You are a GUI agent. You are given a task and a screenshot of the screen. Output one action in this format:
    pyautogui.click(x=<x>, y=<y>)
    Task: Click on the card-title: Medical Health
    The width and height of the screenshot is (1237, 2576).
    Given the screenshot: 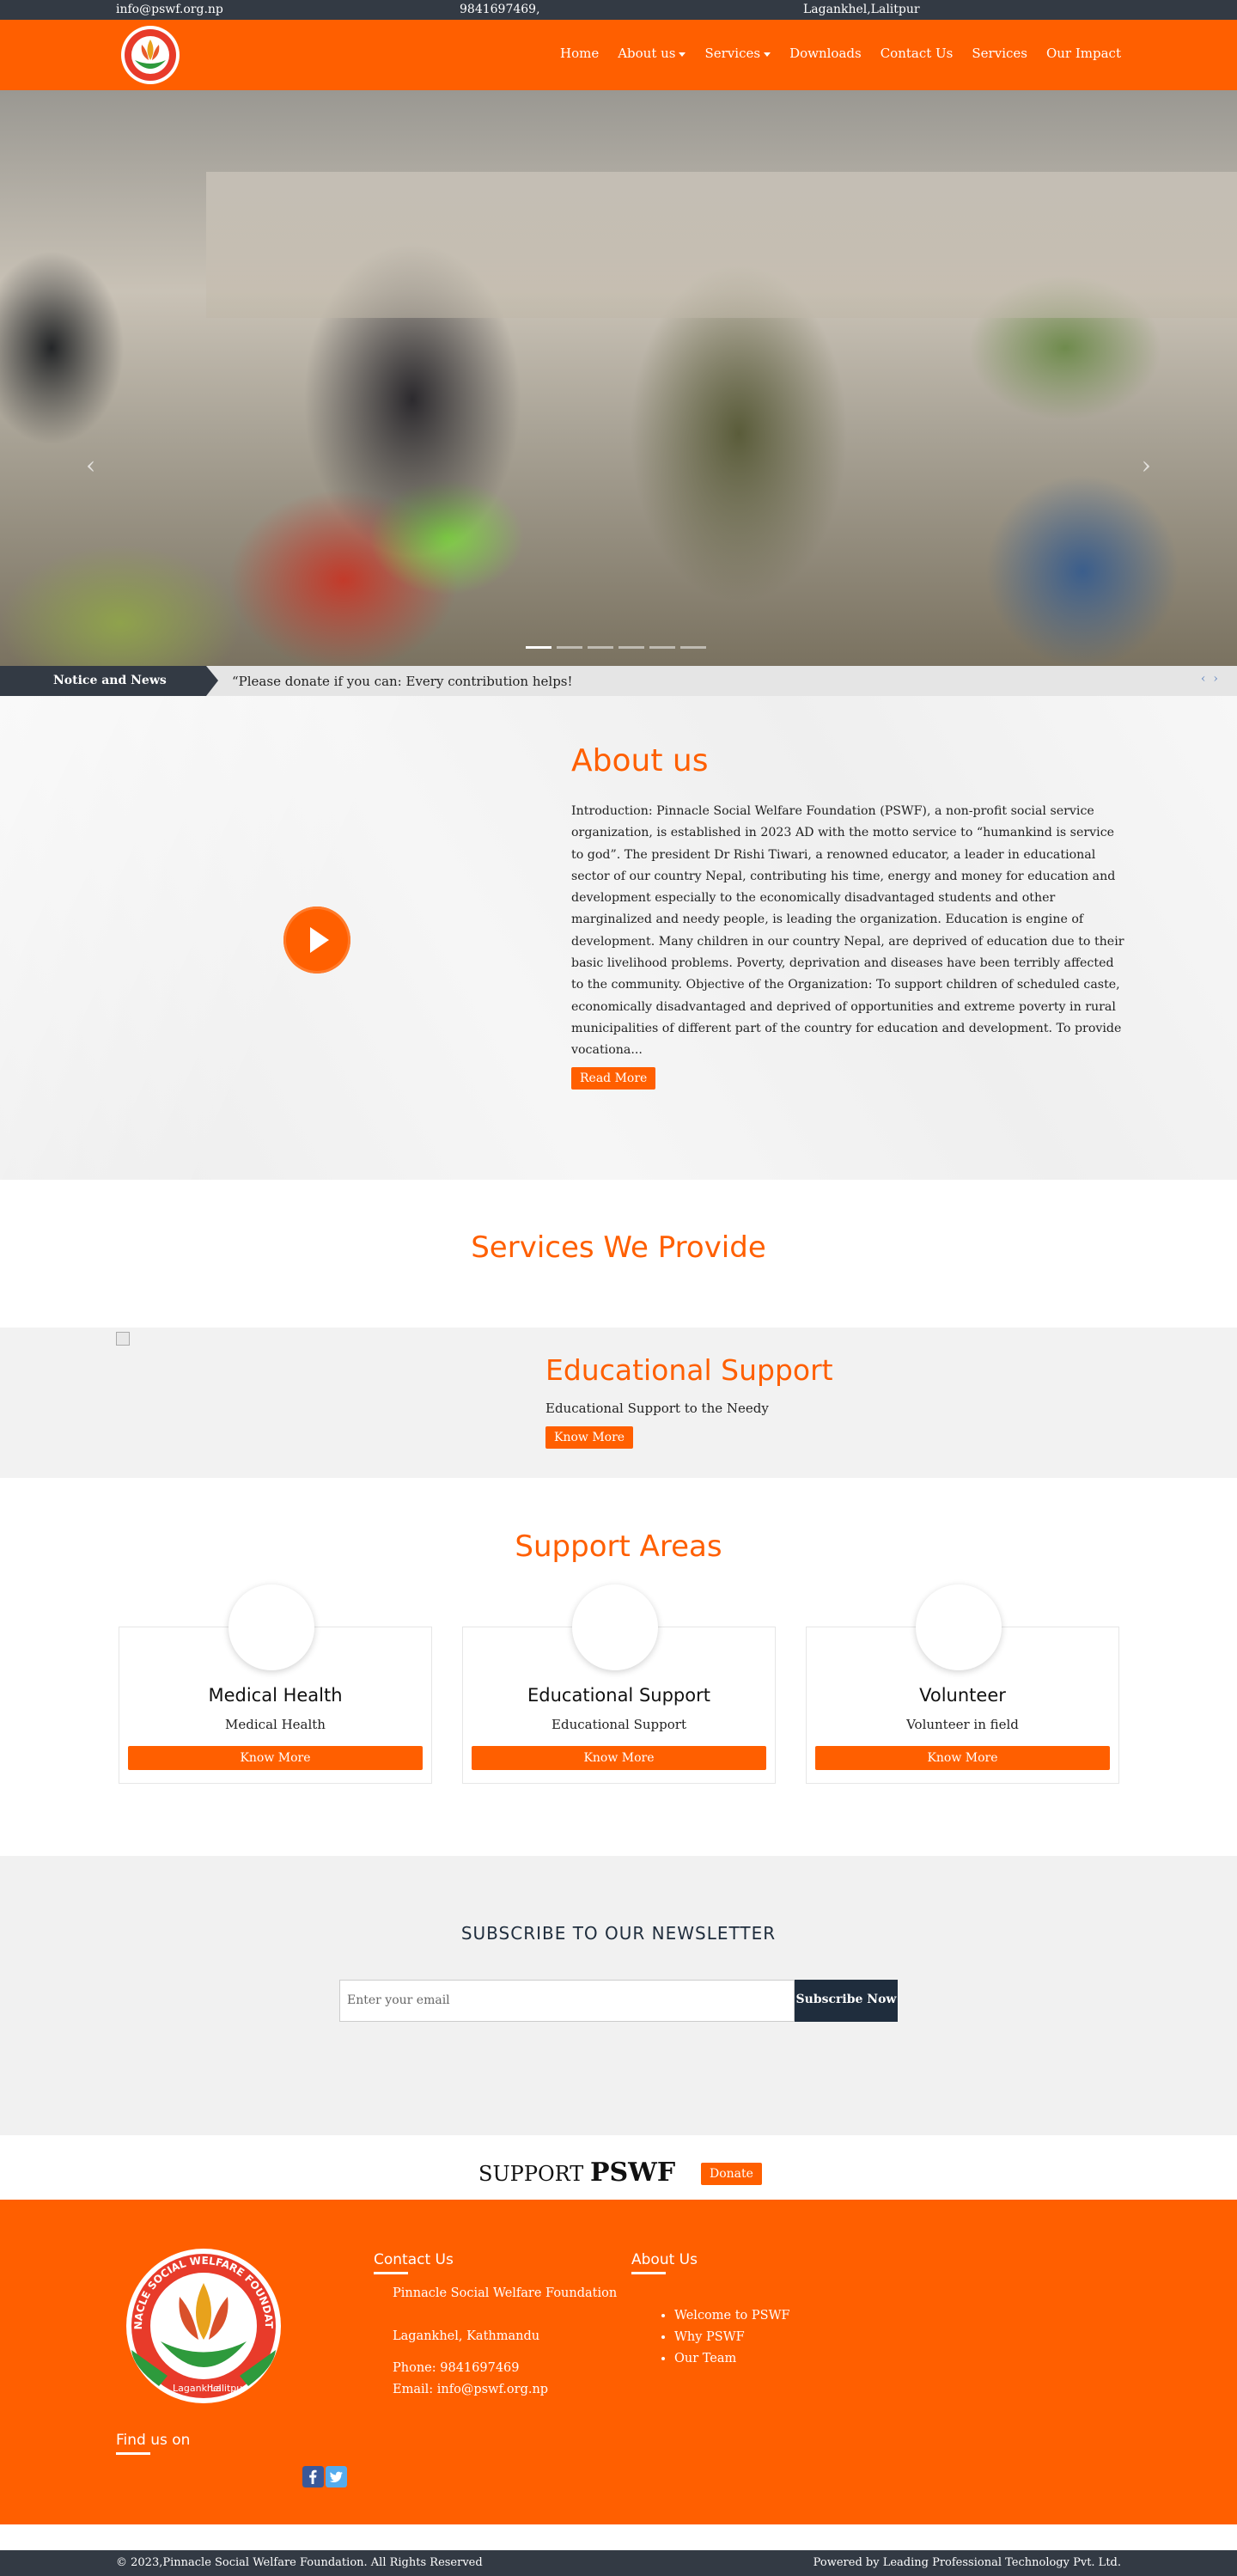 What is the action you would take?
    pyautogui.click(x=275, y=1695)
    